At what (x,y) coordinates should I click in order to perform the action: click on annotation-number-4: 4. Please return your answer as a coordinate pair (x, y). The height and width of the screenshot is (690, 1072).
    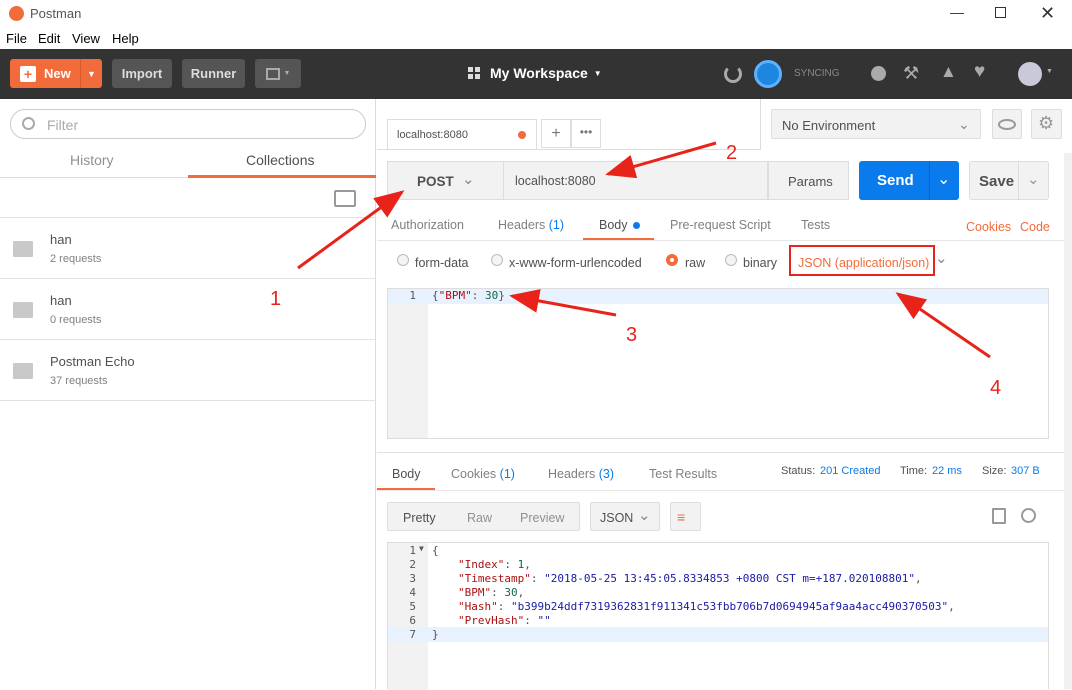
    Looking at the image, I should click on (996, 388).